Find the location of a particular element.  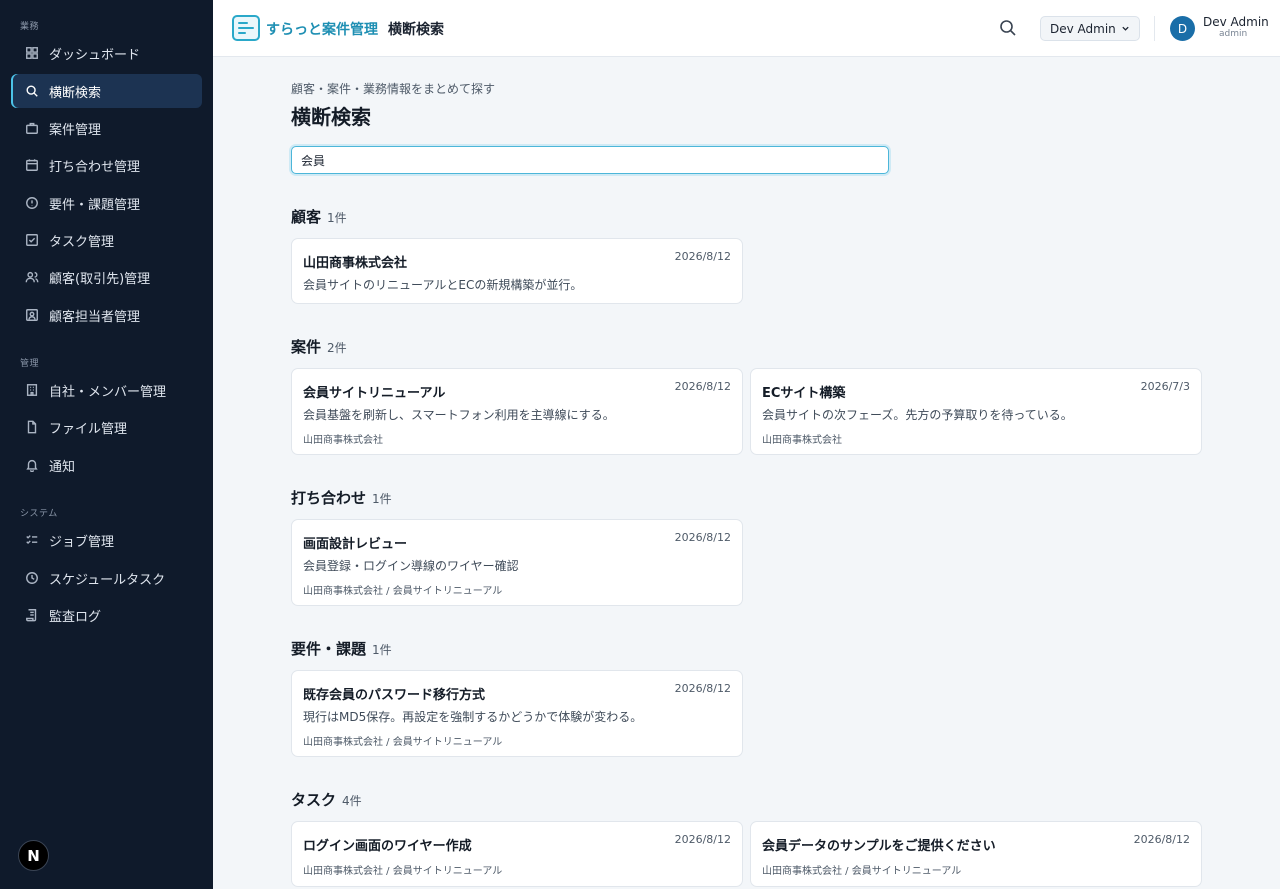

sidebar-item-requirements: 要件・課題管理 is located at coordinates (106, 203).